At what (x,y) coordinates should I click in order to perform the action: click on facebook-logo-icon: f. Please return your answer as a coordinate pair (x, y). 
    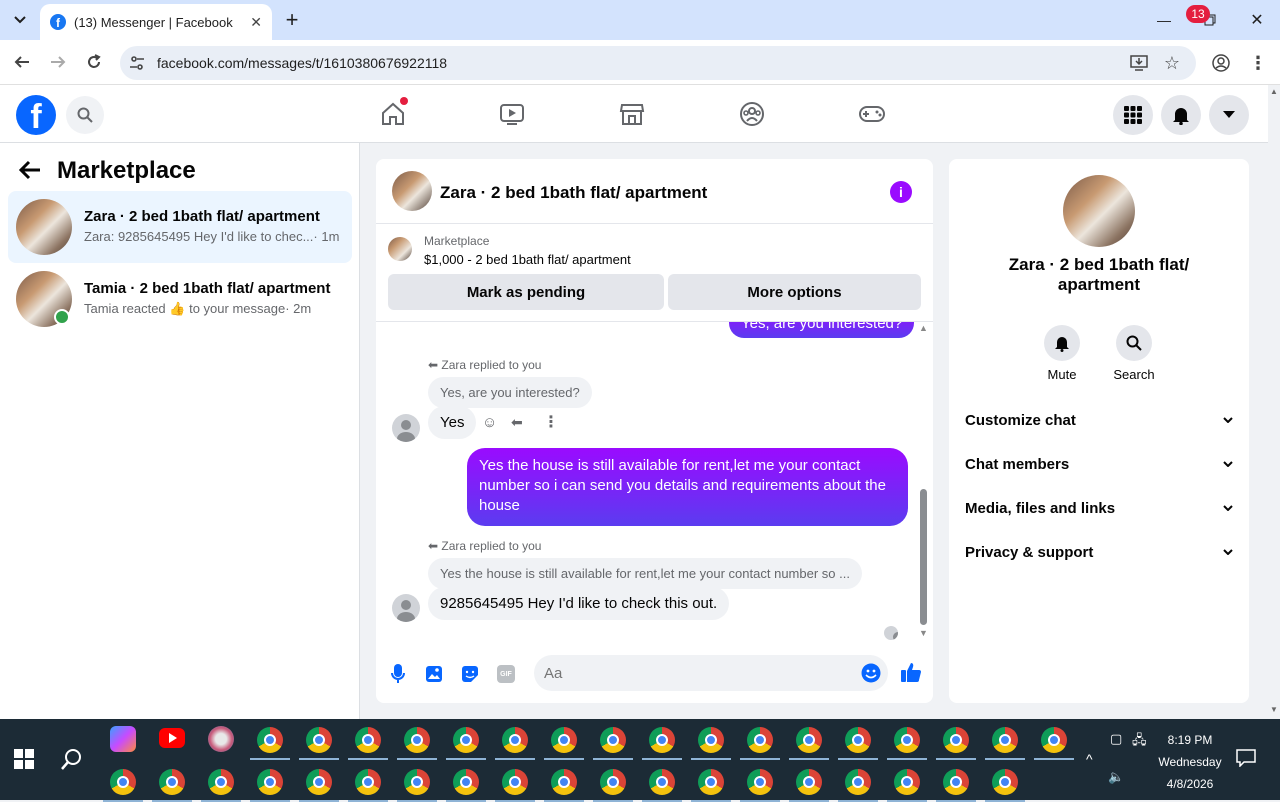
    Looking at the image, I should click on (36, 115).